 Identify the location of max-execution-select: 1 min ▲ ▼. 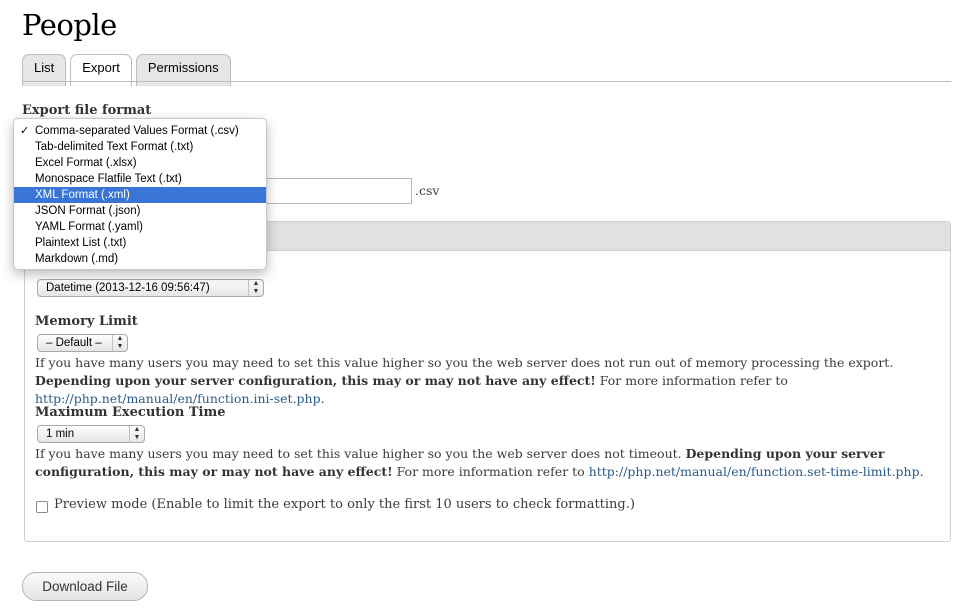
(91, 434).